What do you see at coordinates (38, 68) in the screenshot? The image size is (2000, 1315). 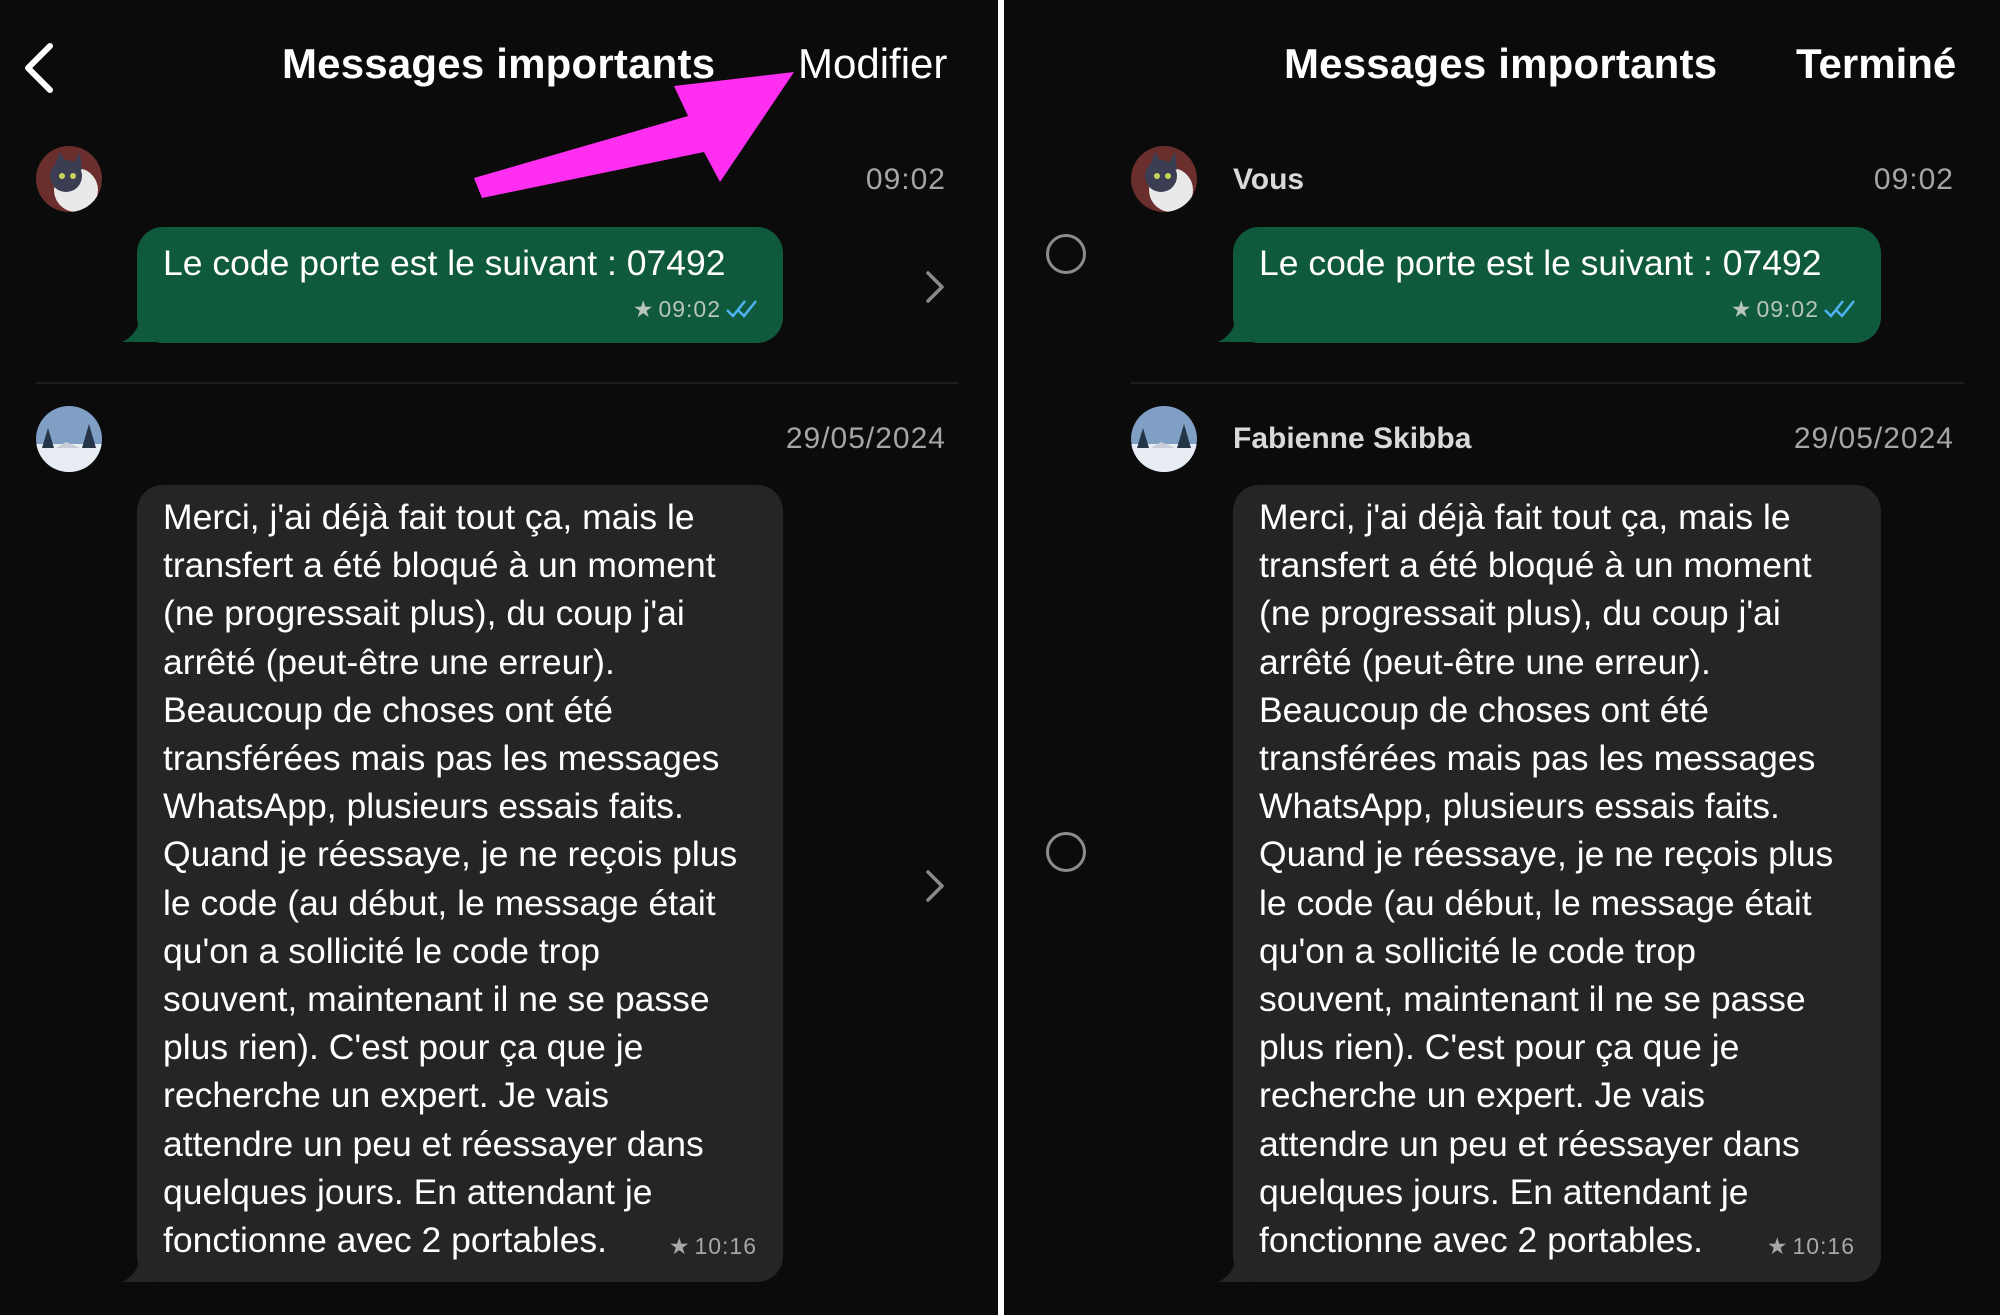 I see `chevron-left-icon` at bounding box center [38, 68].